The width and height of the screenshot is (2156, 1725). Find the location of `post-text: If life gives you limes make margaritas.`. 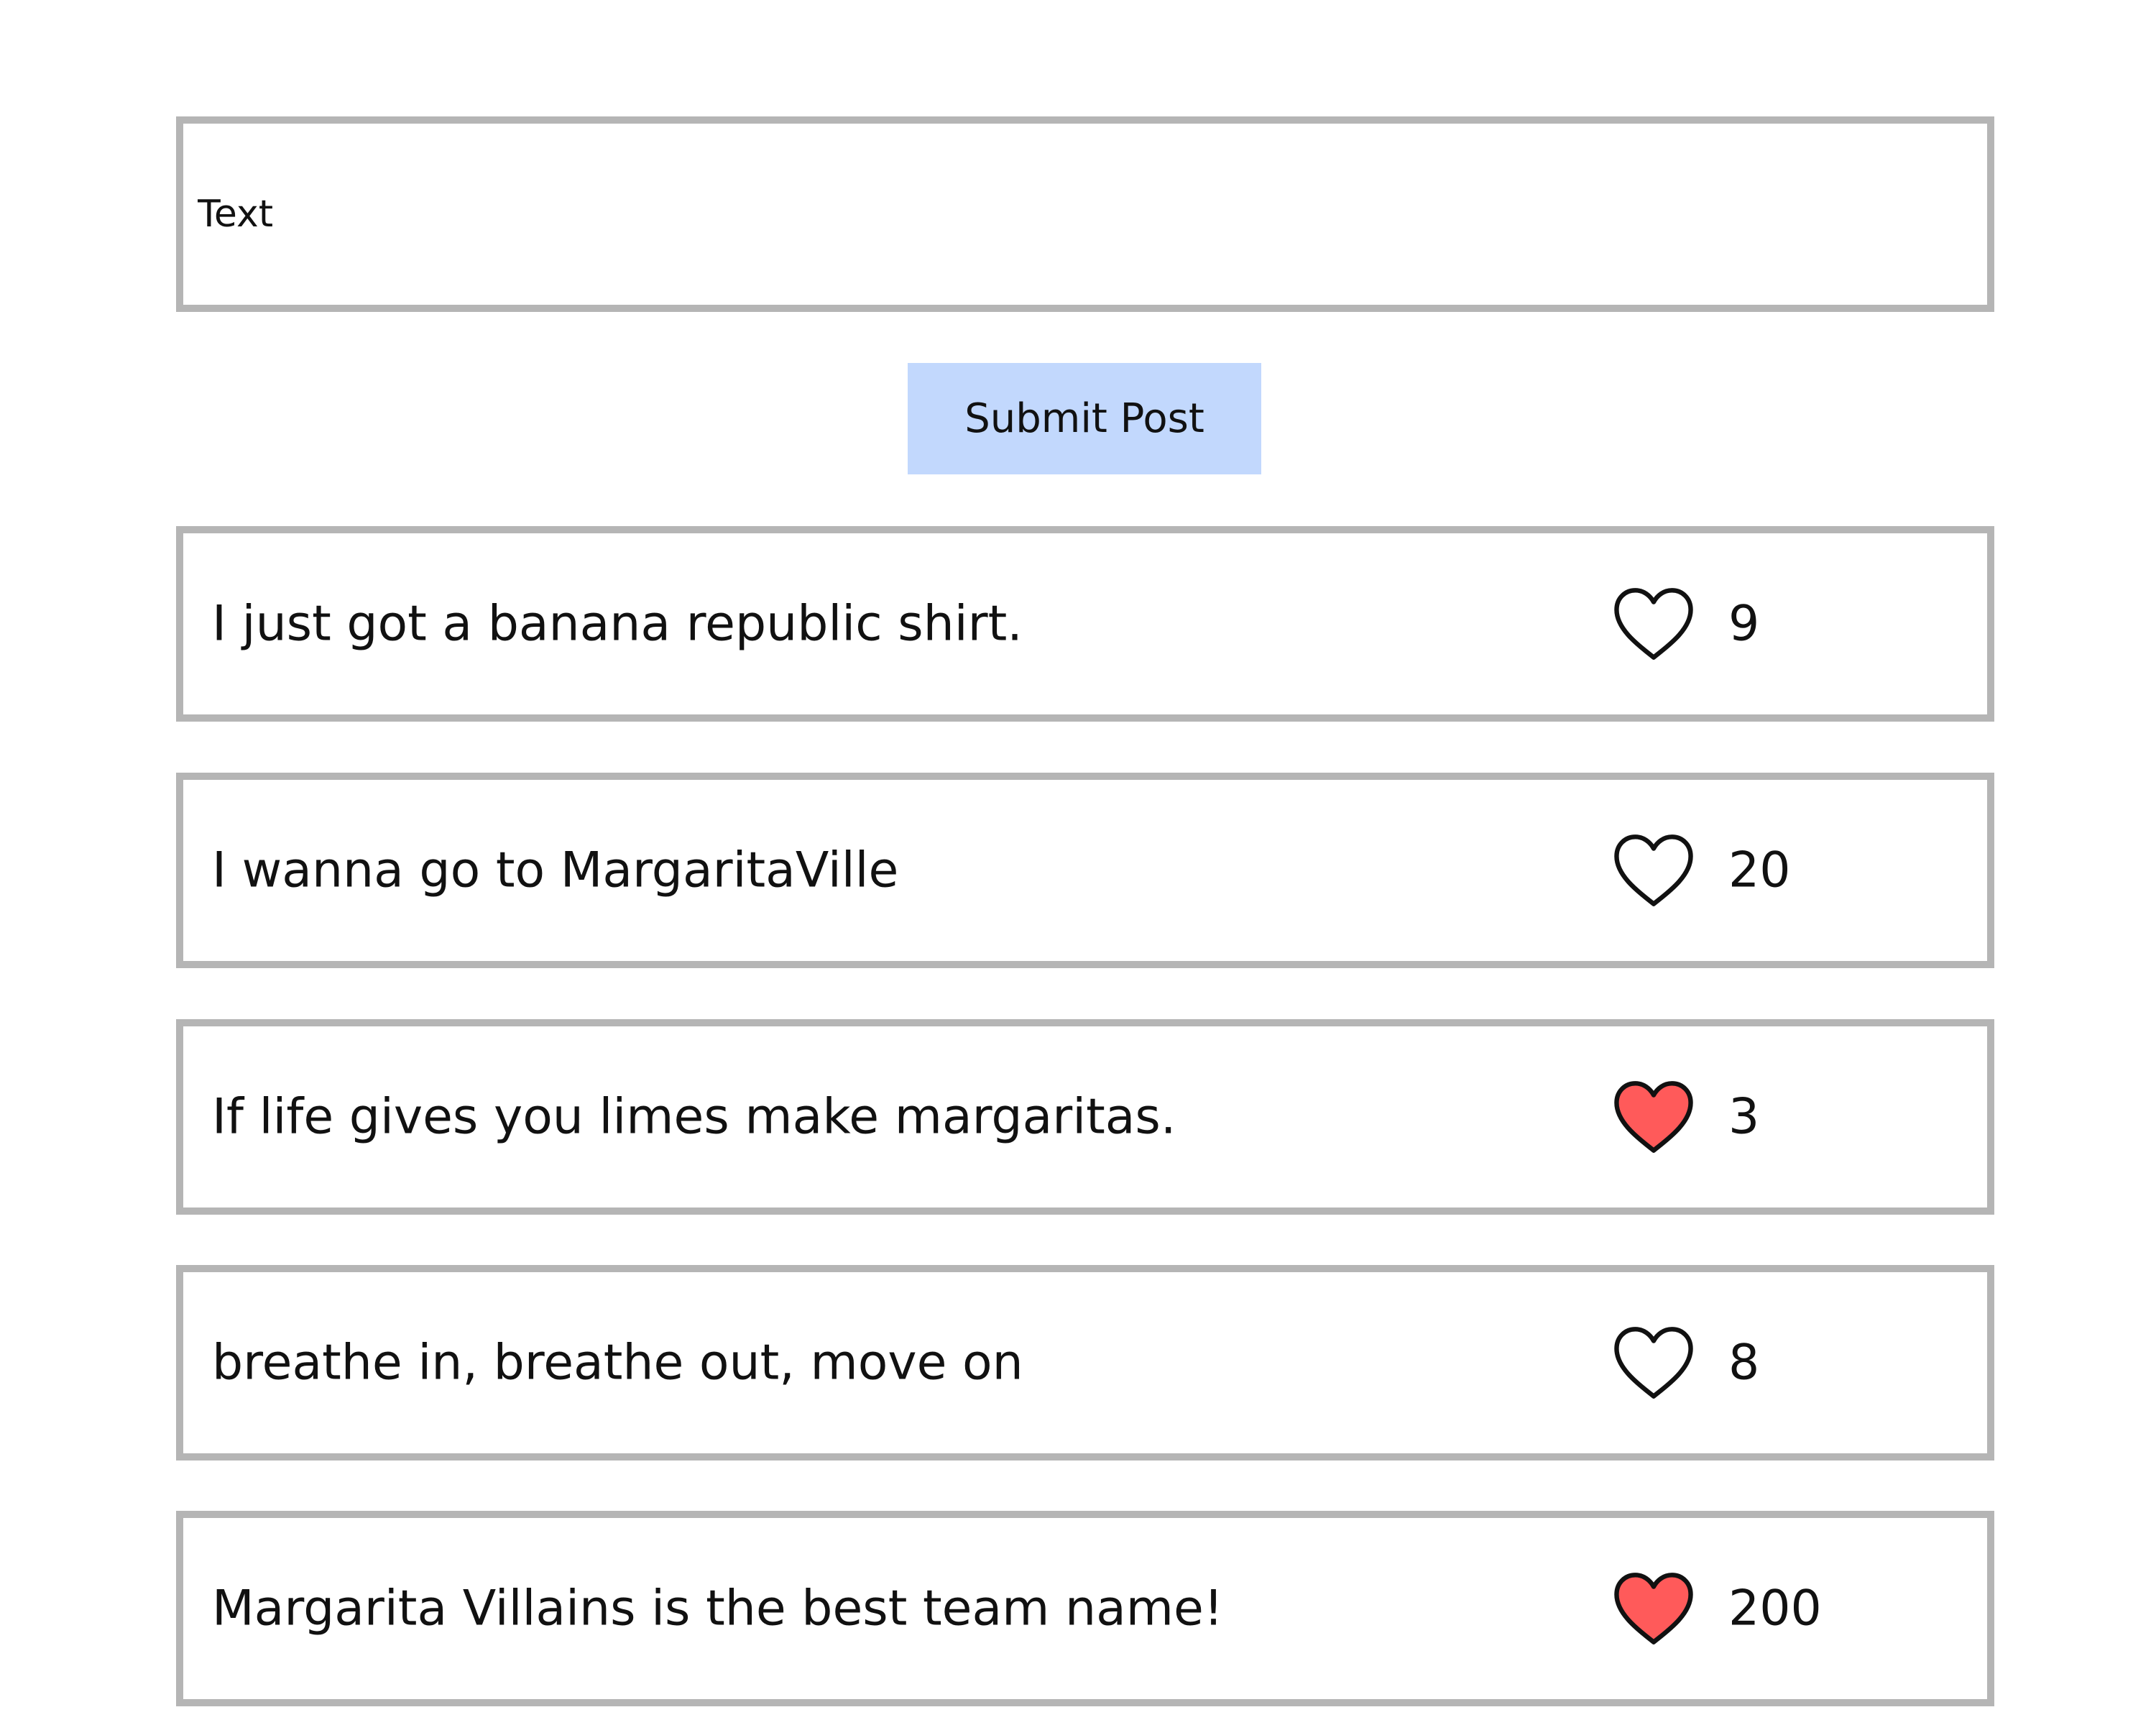

post-text: If life gives you limes make margaritas. is located at coordinates (694, 1117).